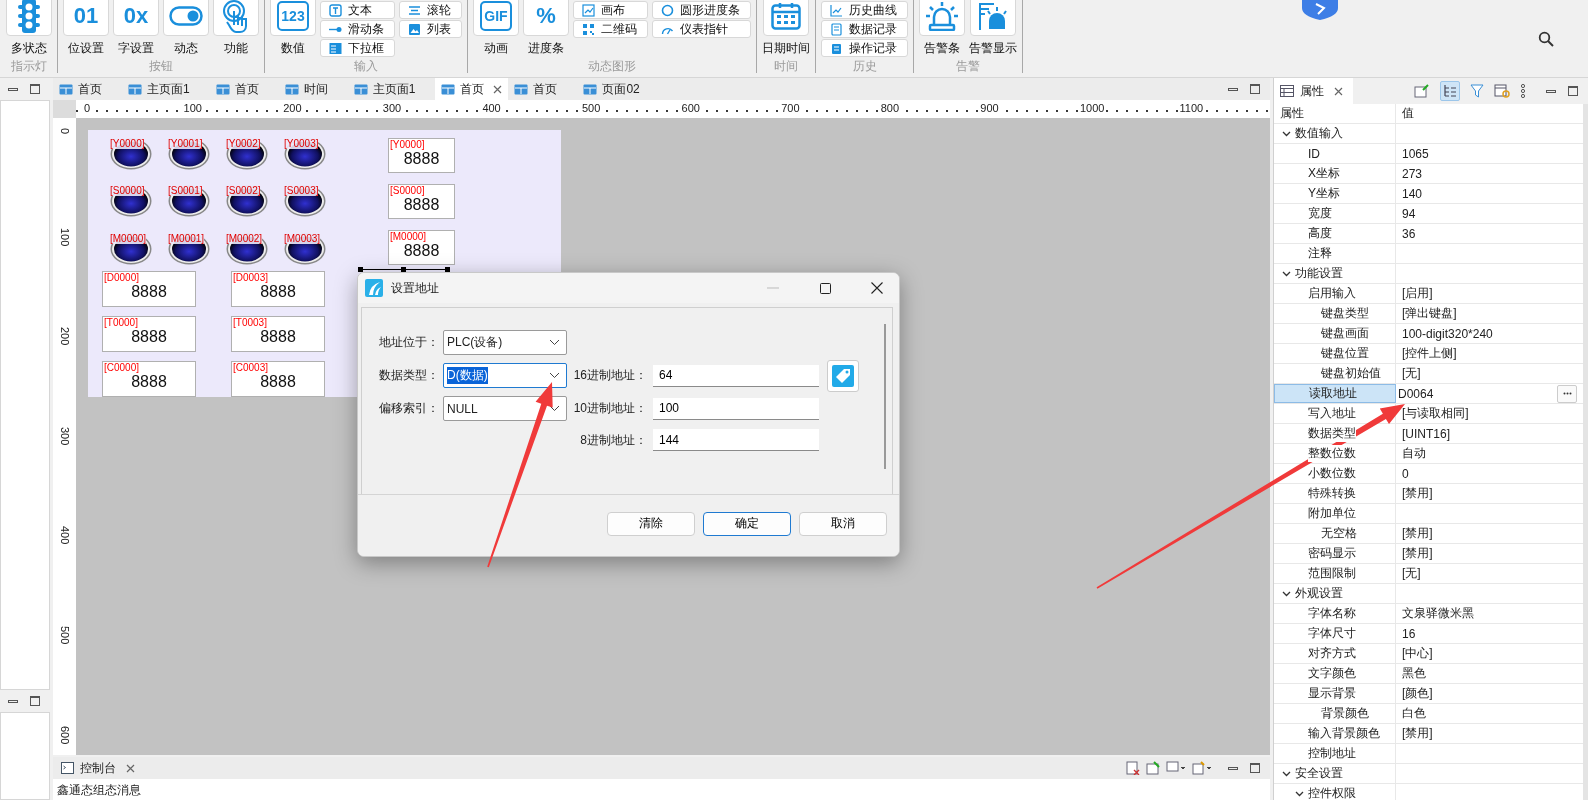 Image resolution: width=1588 pixels, height=800 pixels. Describe the element at coordinates (651, 523) in the screenshot. I see `dialog-button: 清除` at that location.